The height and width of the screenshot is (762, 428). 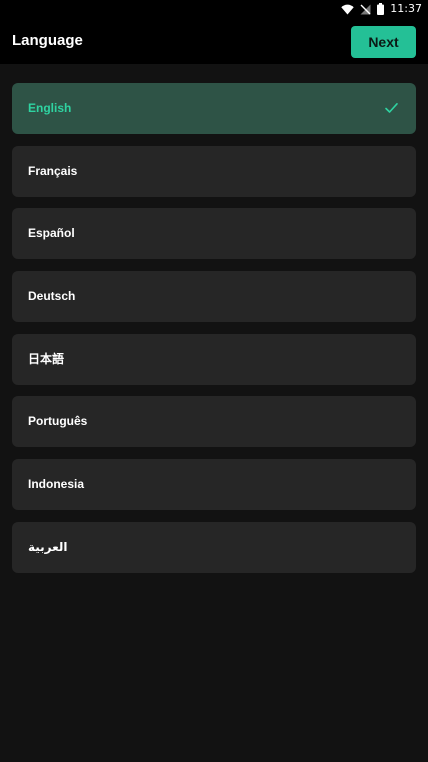 I want to click on language-item-french: Français, so click(x=214, y=171).